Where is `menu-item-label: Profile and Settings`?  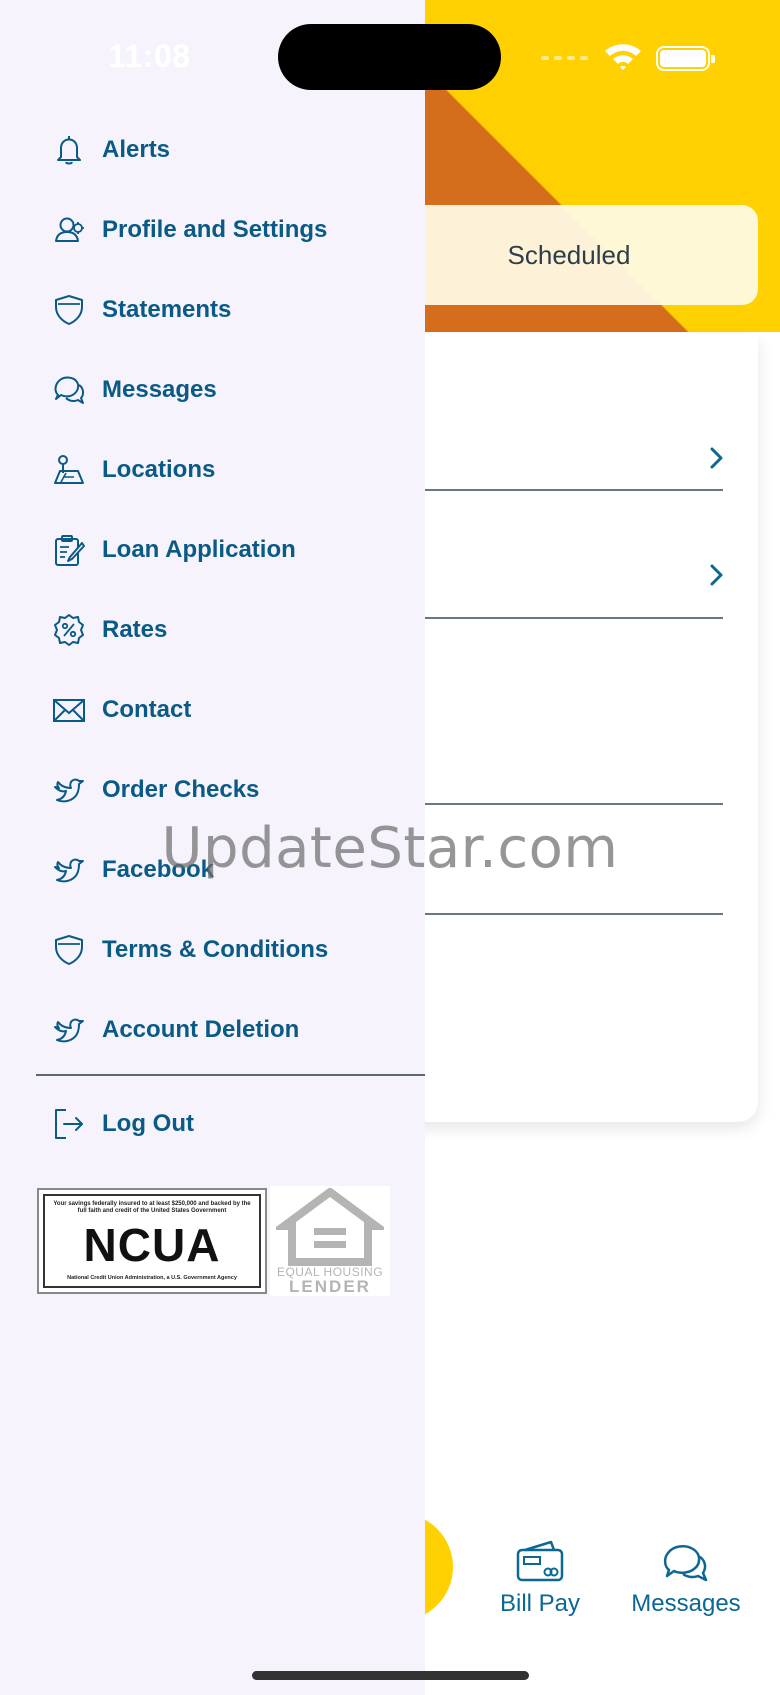
menu-item-label: Profile and Settings is located at coordinates (215, 229).